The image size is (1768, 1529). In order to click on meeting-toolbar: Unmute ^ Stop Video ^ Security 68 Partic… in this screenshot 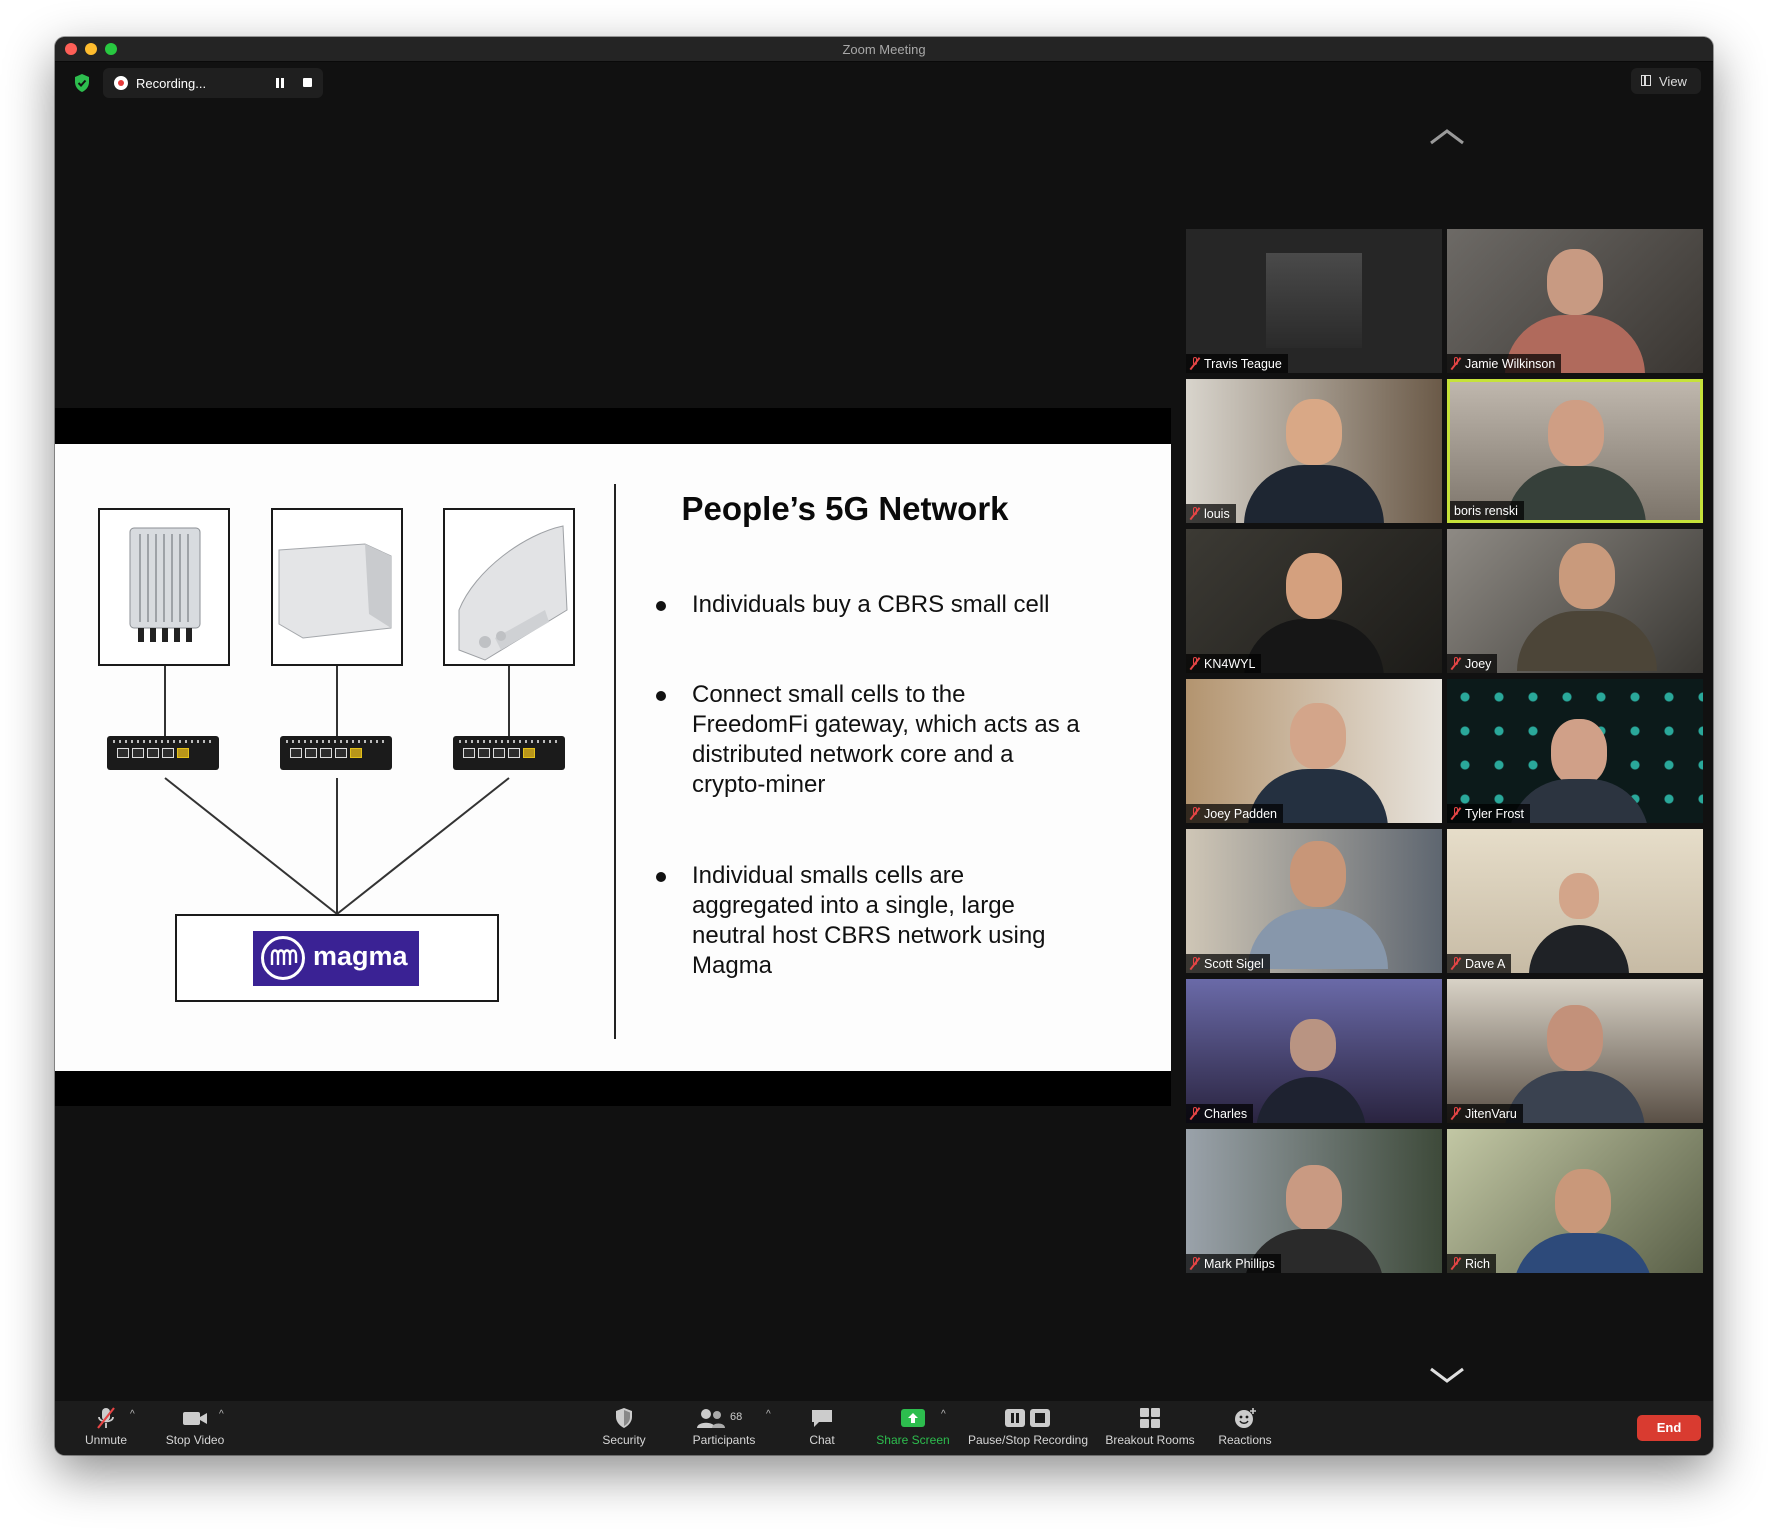, I will do `click(884, 1428)`.